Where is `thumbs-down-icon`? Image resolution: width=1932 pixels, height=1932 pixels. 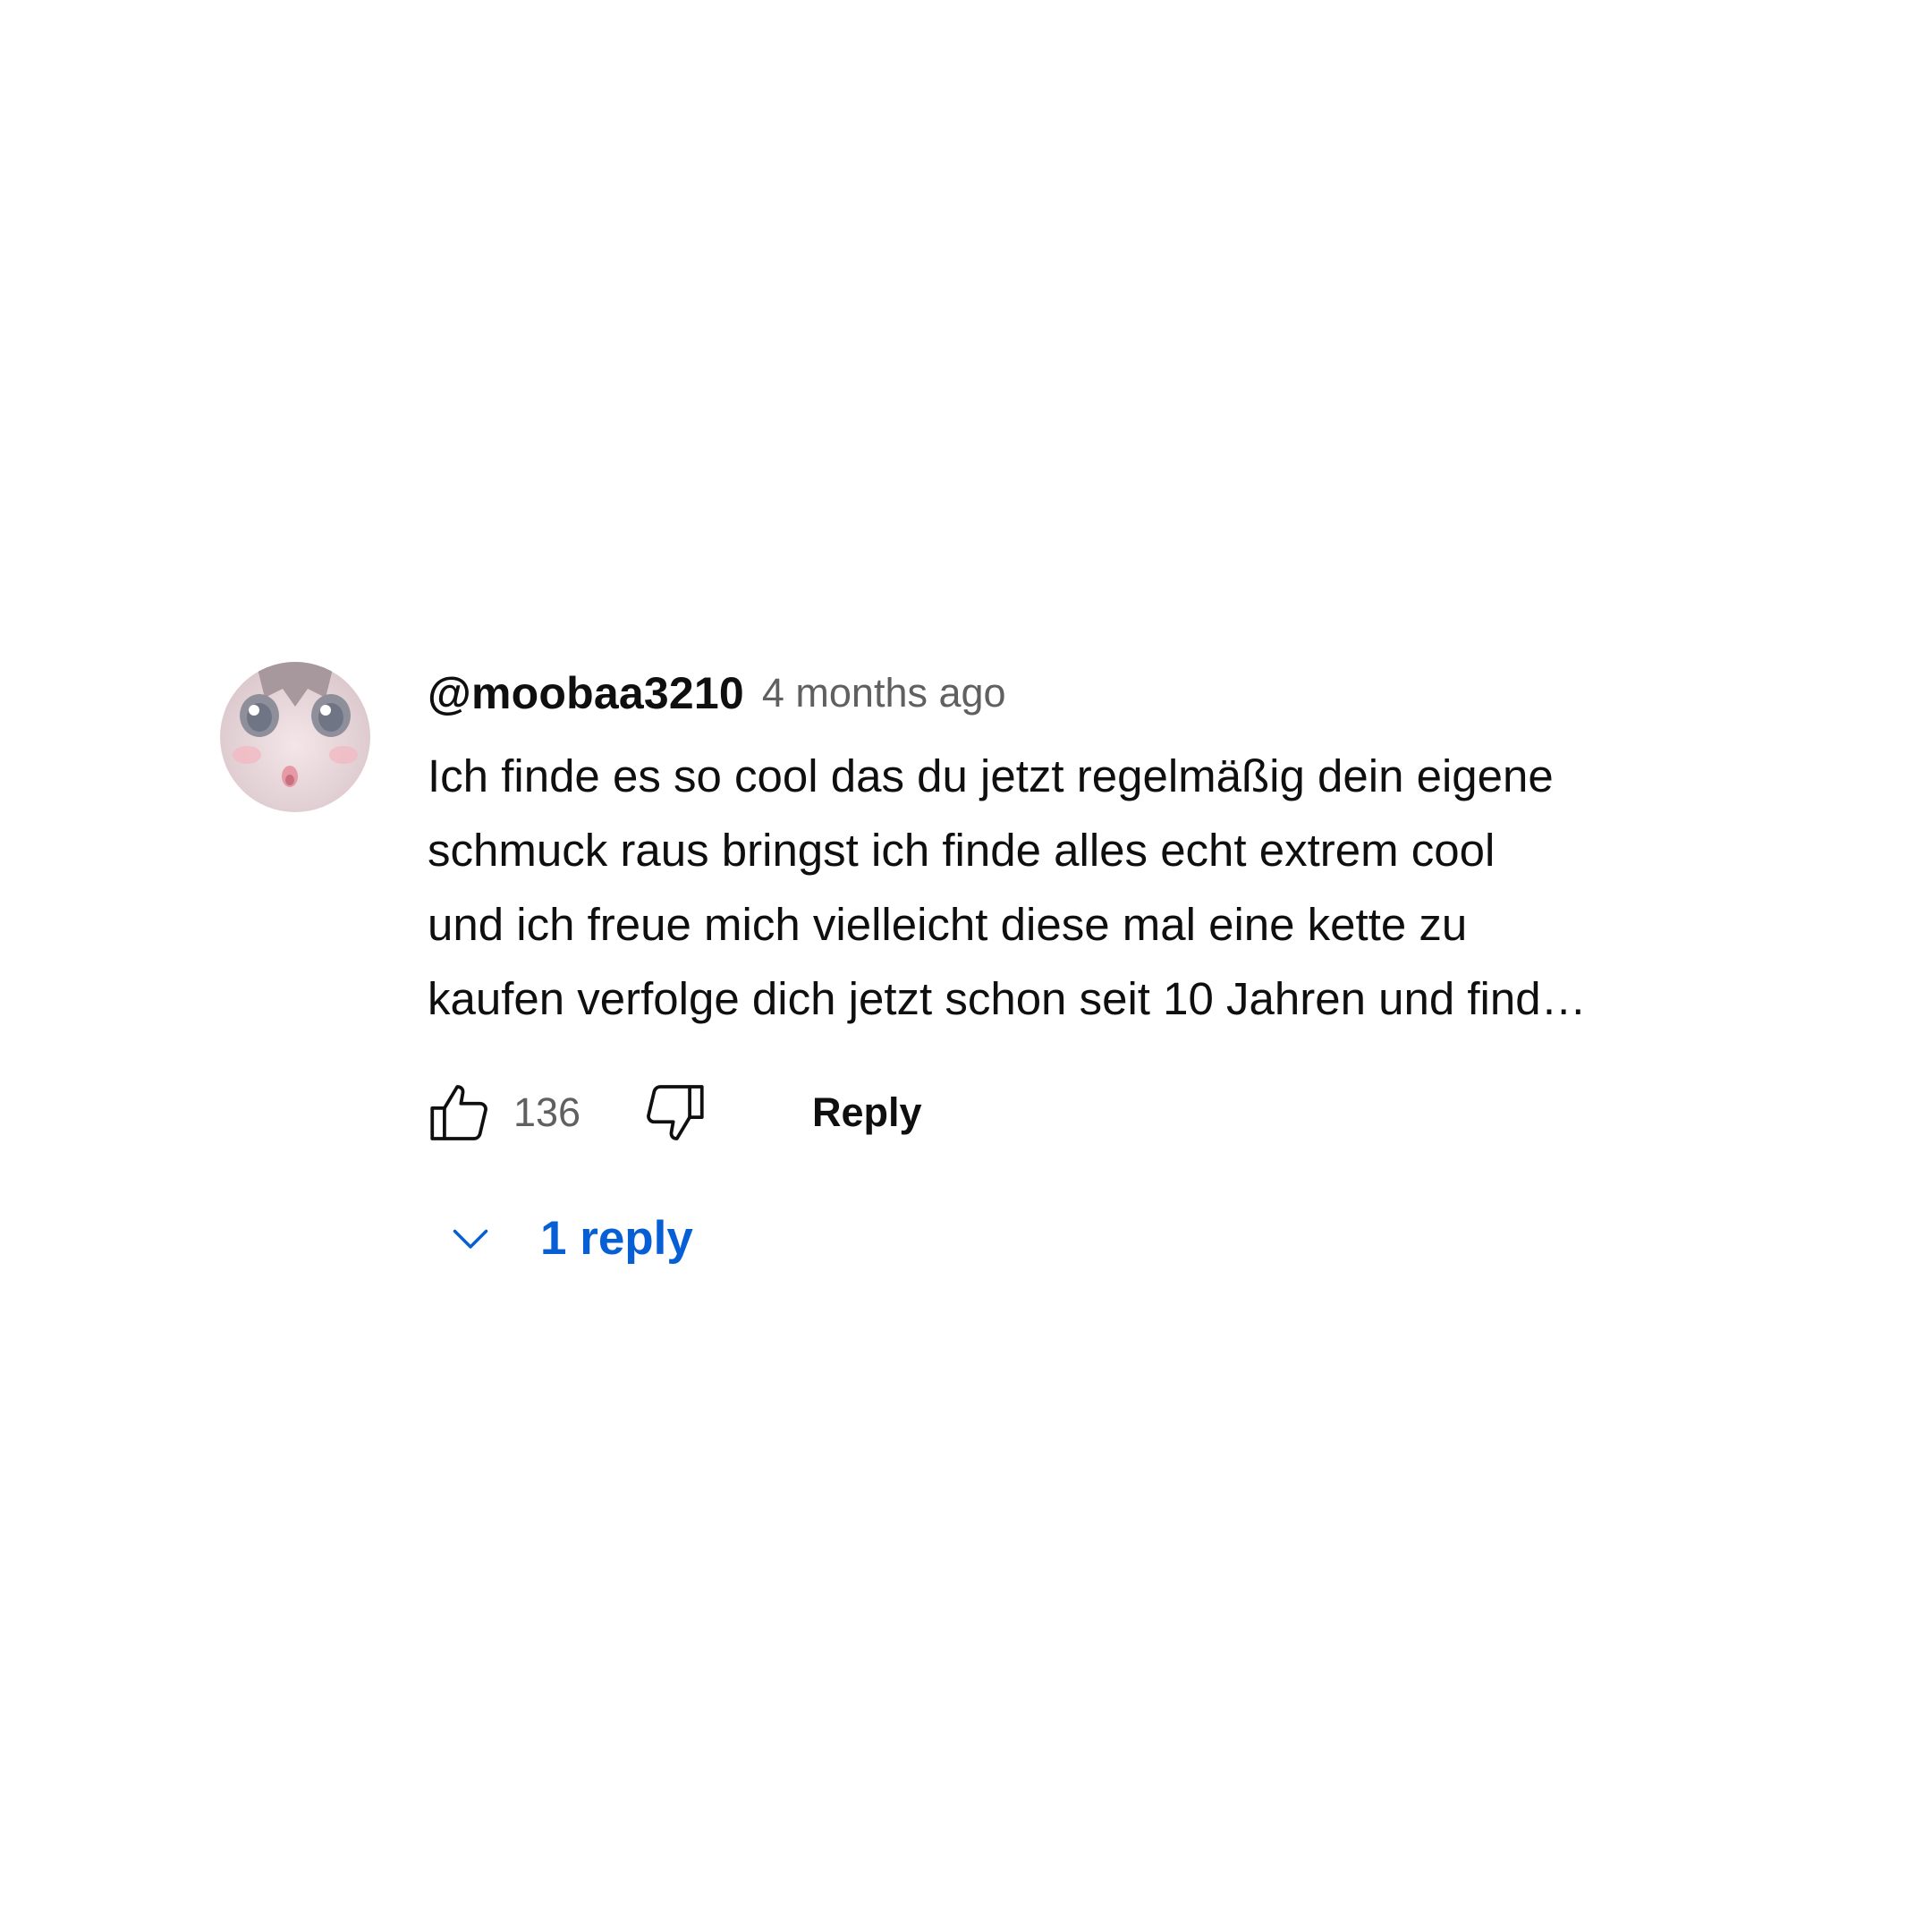 thumbs-down-icon is located at coordinates (675, 1112).